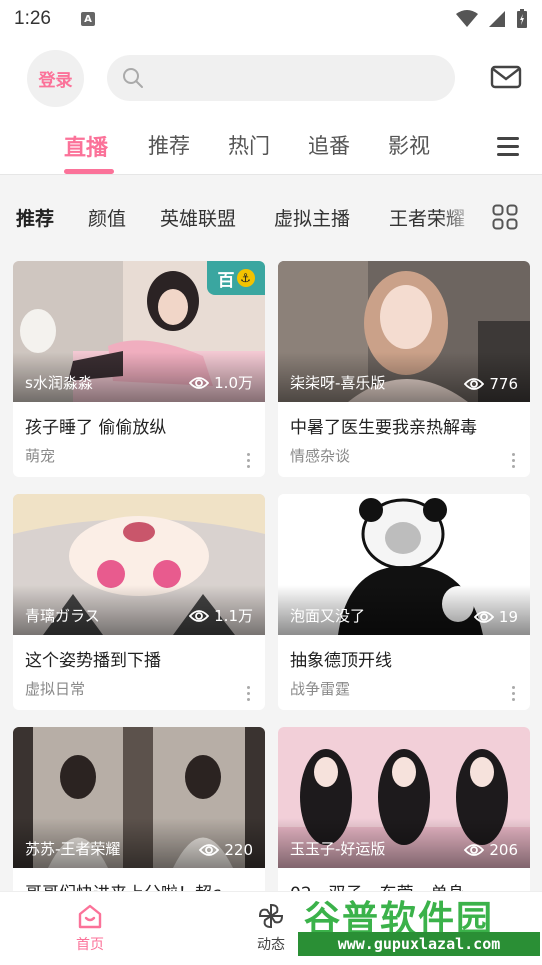 The image size is (542, 965). What do you see at coordinates (271, 147) in the screenshot?
I see `main-tab-bar: 直播 推荐 热门 追番 影视` at bounding box center [271, 147].